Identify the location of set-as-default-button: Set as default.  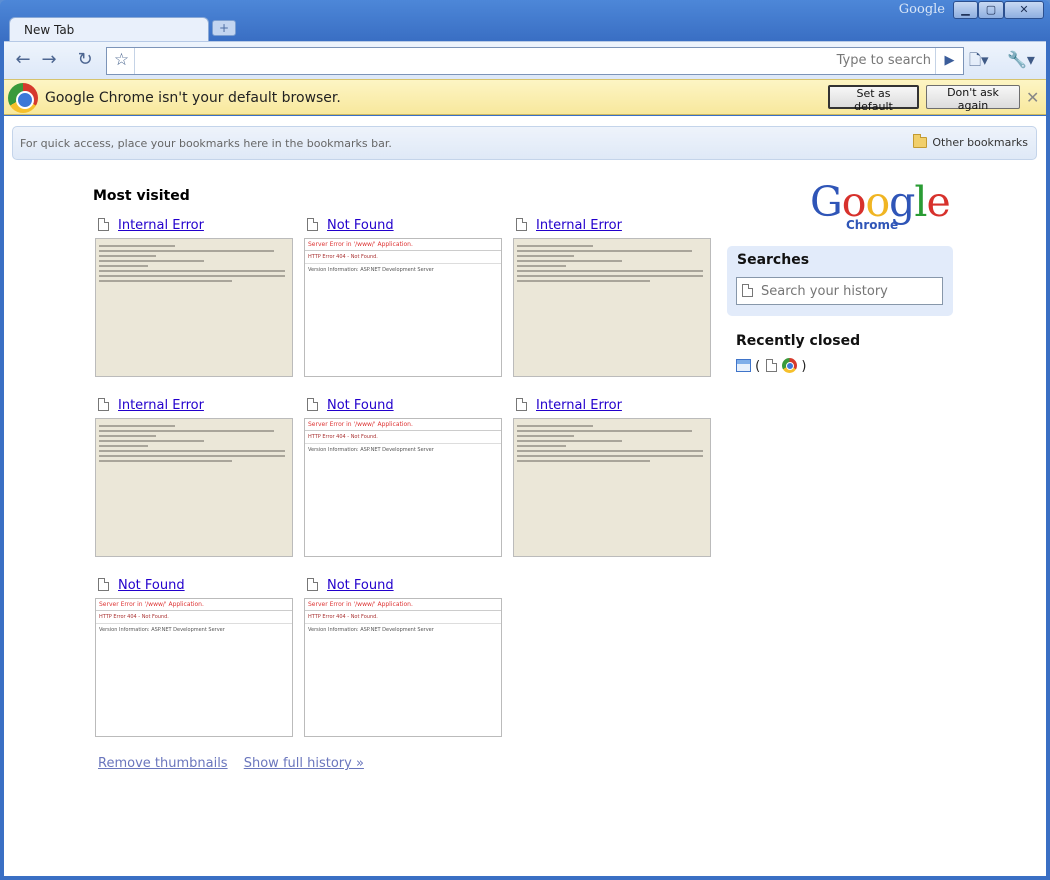
(873, 99).